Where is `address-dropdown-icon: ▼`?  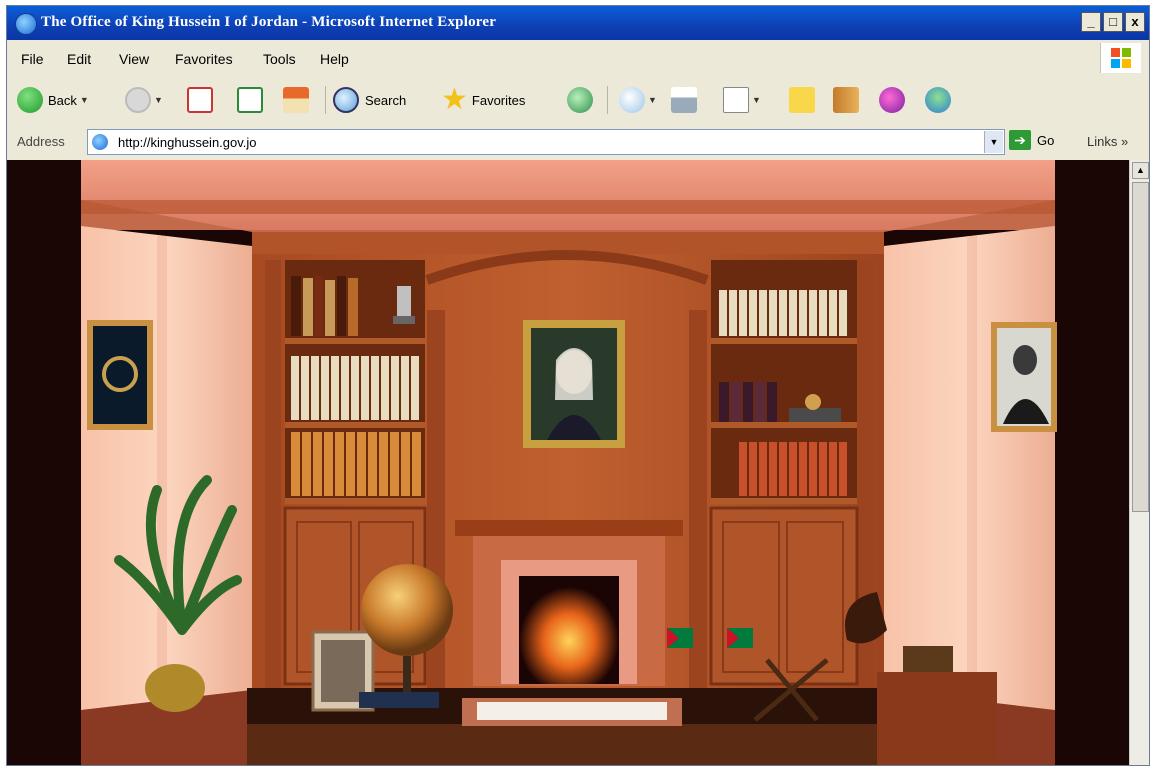
address-dropdown-icon: ▼ is located at coordinates (993, 142).